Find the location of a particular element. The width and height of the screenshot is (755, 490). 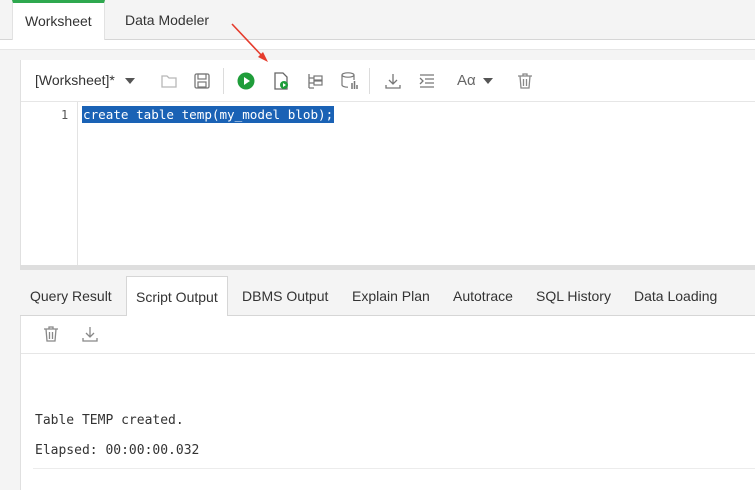

format-icon is located at coordinates (427, 81).